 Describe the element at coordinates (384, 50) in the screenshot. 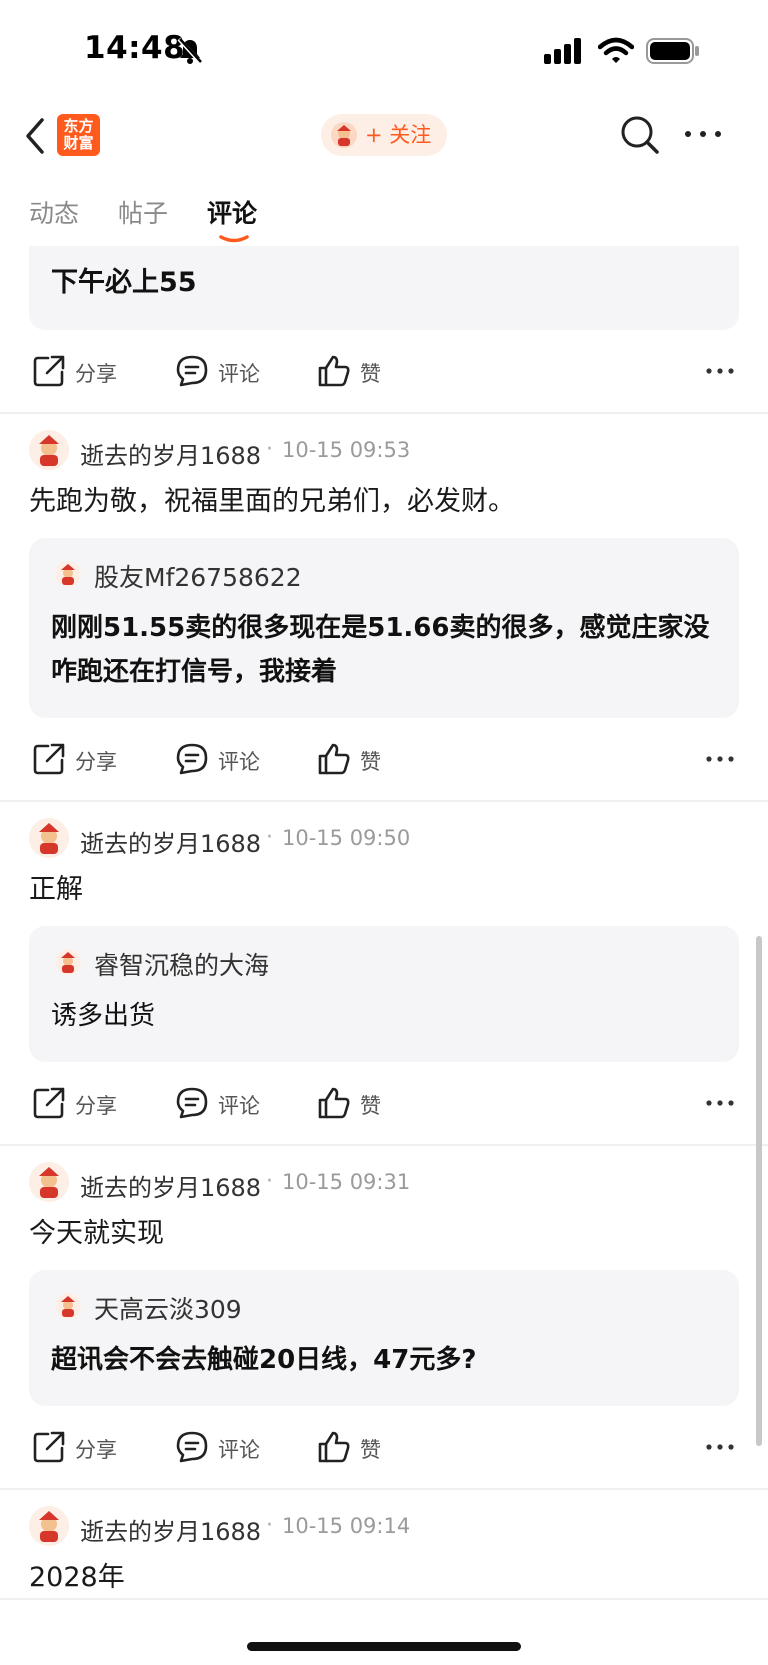

I see `status-bar: 14:48` at that location.